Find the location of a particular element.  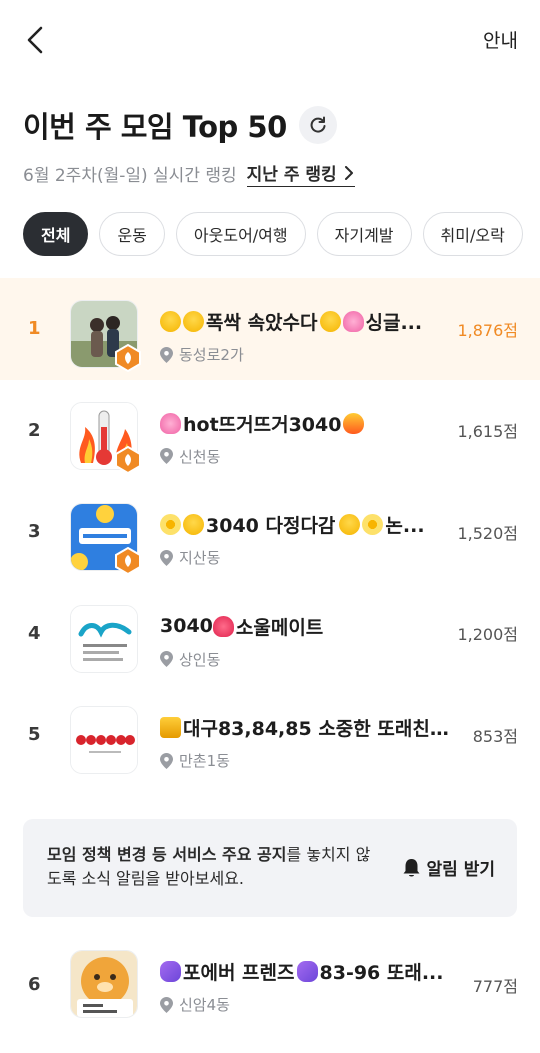

ranking-list-continued: 6 포에버 프렌즈 83-96 또래... 신암4동 777점 is located at coordinates (270, 985).